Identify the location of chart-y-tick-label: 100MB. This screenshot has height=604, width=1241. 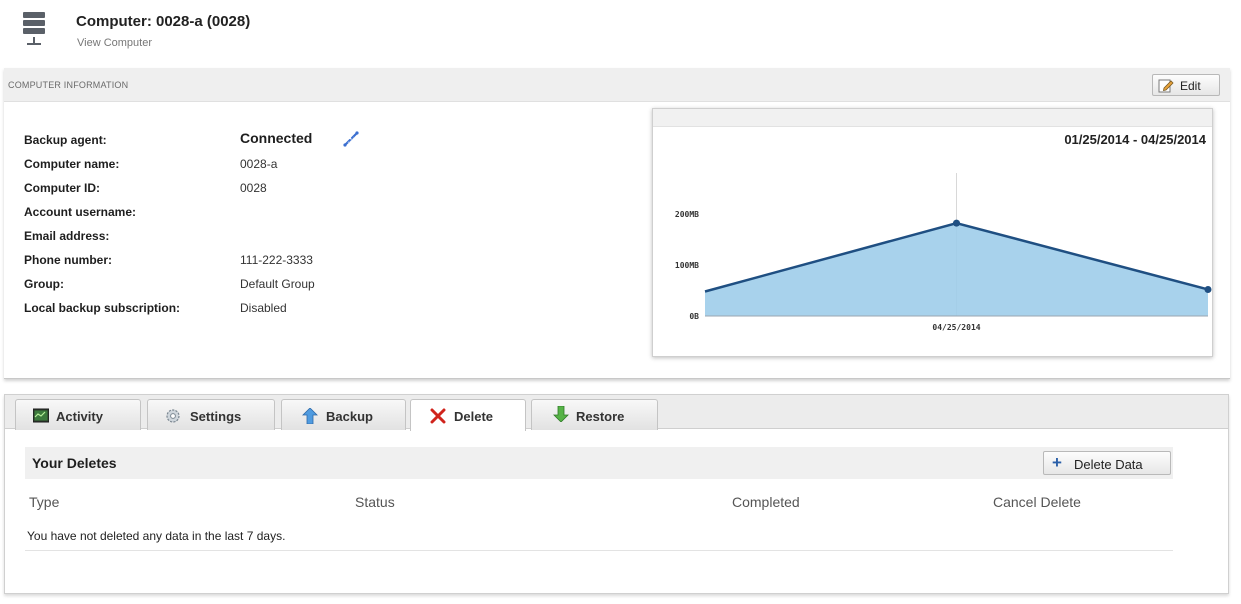
(687, 265).